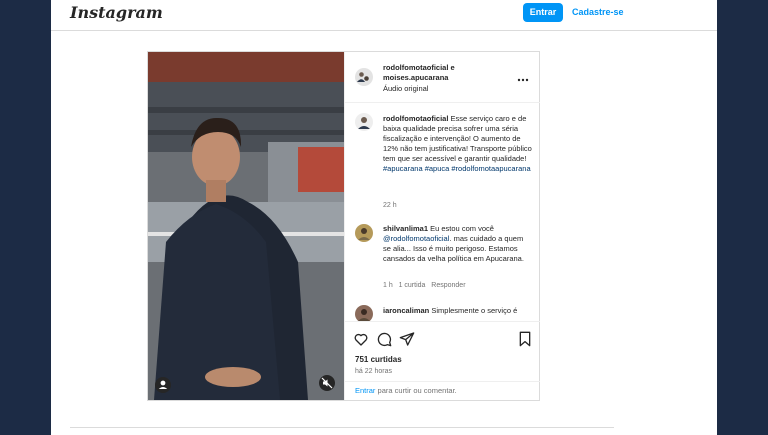 Image resolution: width=768 pixels, height=435 pixels. What do you see at coordinates (415, 118) in the screenshot?
I see `caption-username: rodolfomotaoficial` at bounding box center [415, 118].